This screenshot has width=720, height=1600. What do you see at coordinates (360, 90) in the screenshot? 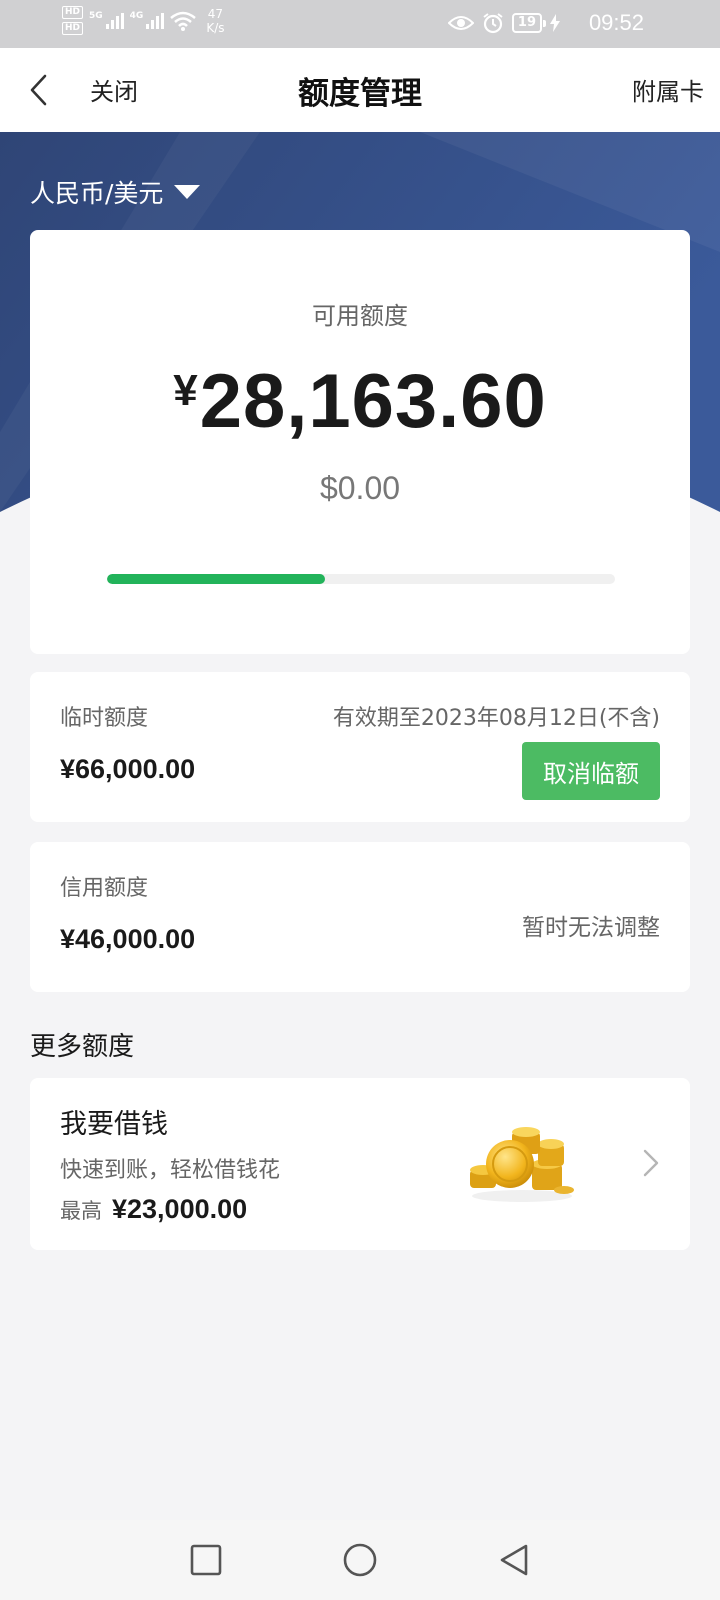
I see `nav-bar: 关闭 额度管理 附属卡` at bounding box center [360, 90].